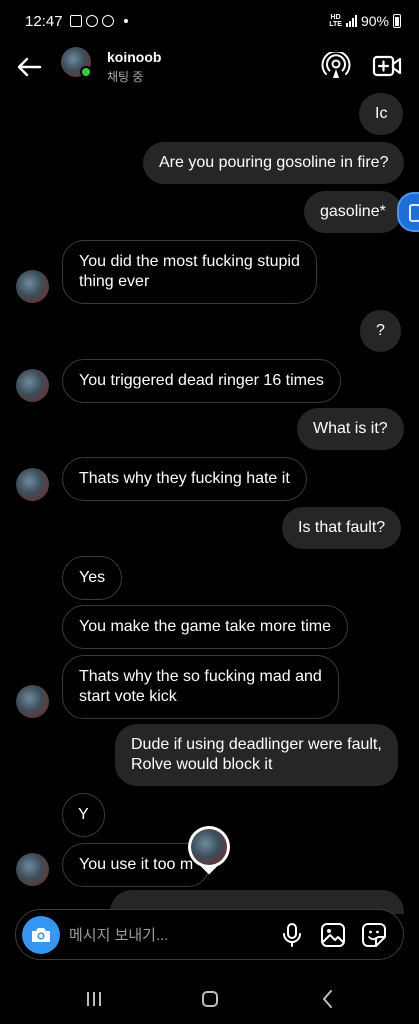 Image resolution: width=419 pixels, height=1024 pixels. Describe the element at coordinates (414, 213) in the screenshot. I see `screenshot-edit-icon` at that location.